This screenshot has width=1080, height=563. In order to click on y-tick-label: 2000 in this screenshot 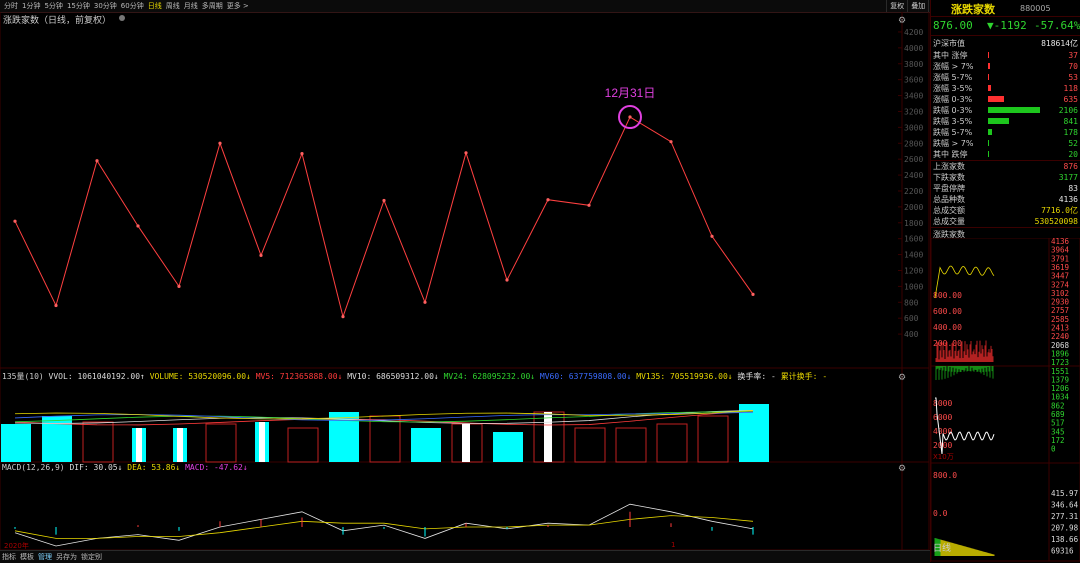, I will do `click(913, 207)`.